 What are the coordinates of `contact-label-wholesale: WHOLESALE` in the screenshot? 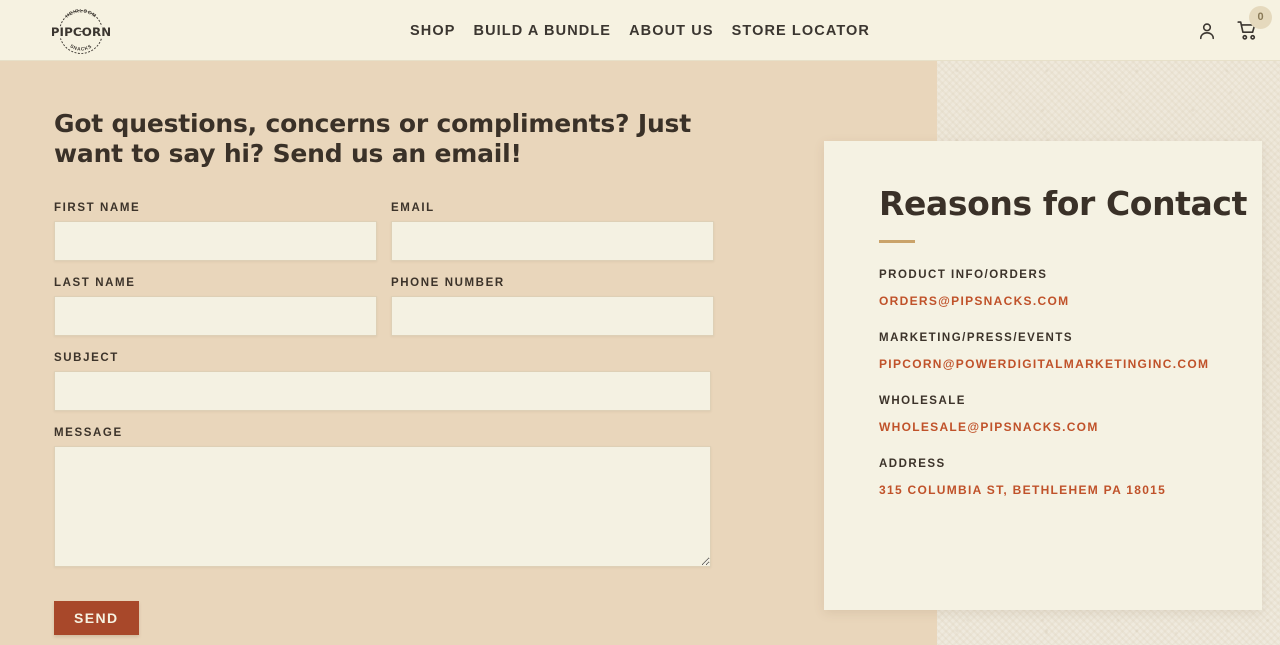 It's located at (922, 401).